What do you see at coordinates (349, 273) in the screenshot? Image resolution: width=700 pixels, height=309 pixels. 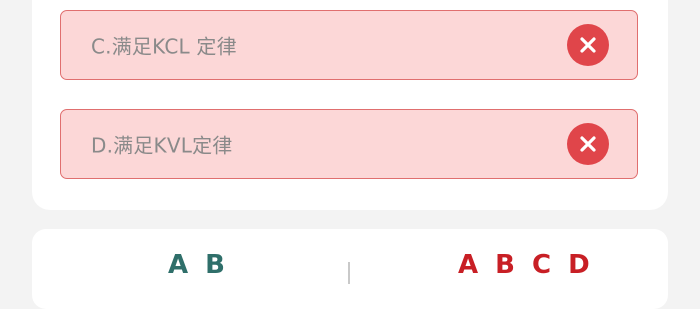 I see `answer-divider` at bounding box center [349, 273].